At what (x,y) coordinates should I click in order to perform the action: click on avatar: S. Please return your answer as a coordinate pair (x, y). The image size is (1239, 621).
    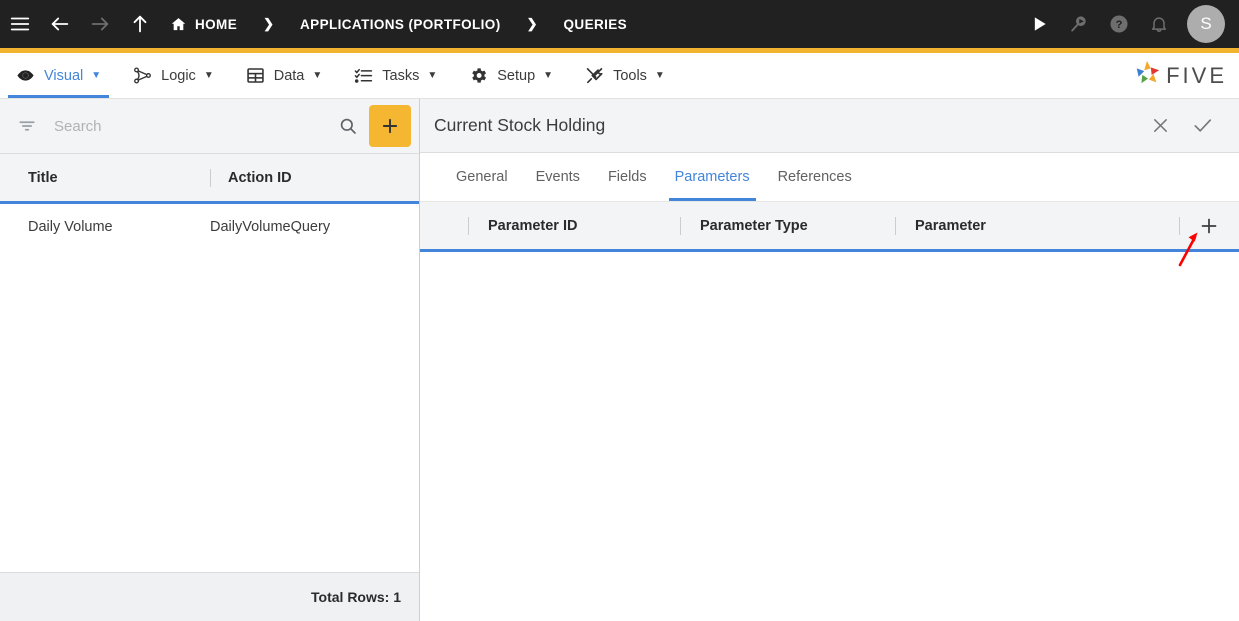
    Looking at the image, I should click on (1206, 24).